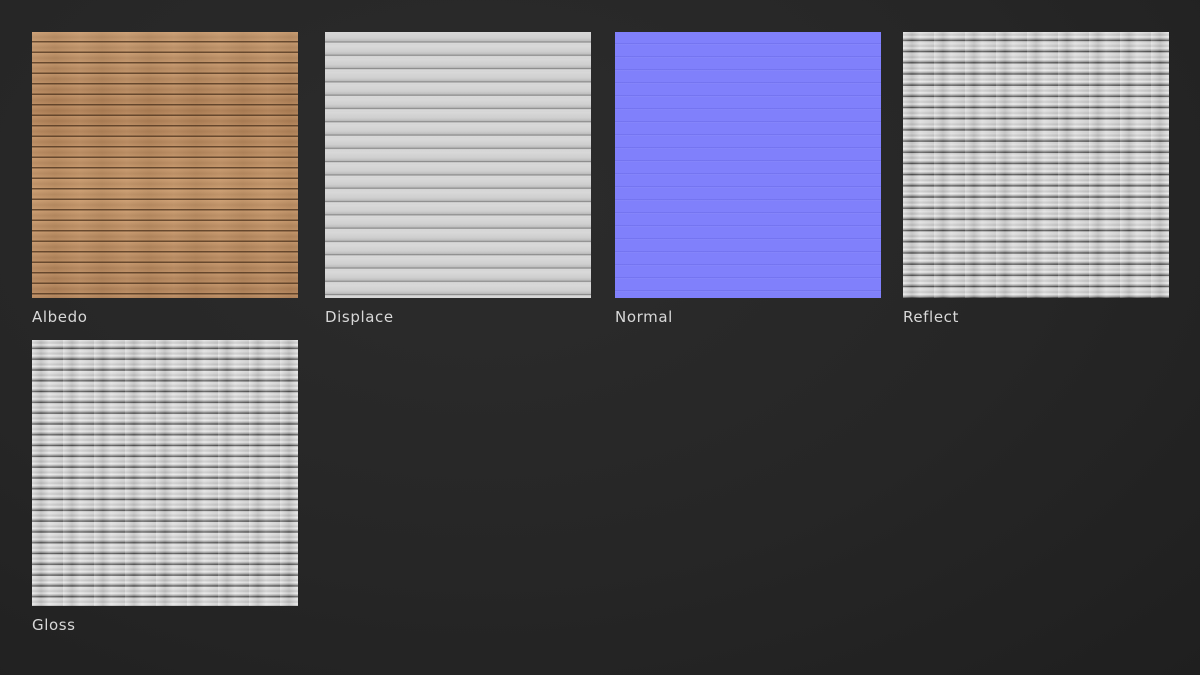 The image size is (1200, 675). What do you see at coordinates (54, 625) in the screenshot?
I see `map-label: Gloss` at bounding box center [54, 625].